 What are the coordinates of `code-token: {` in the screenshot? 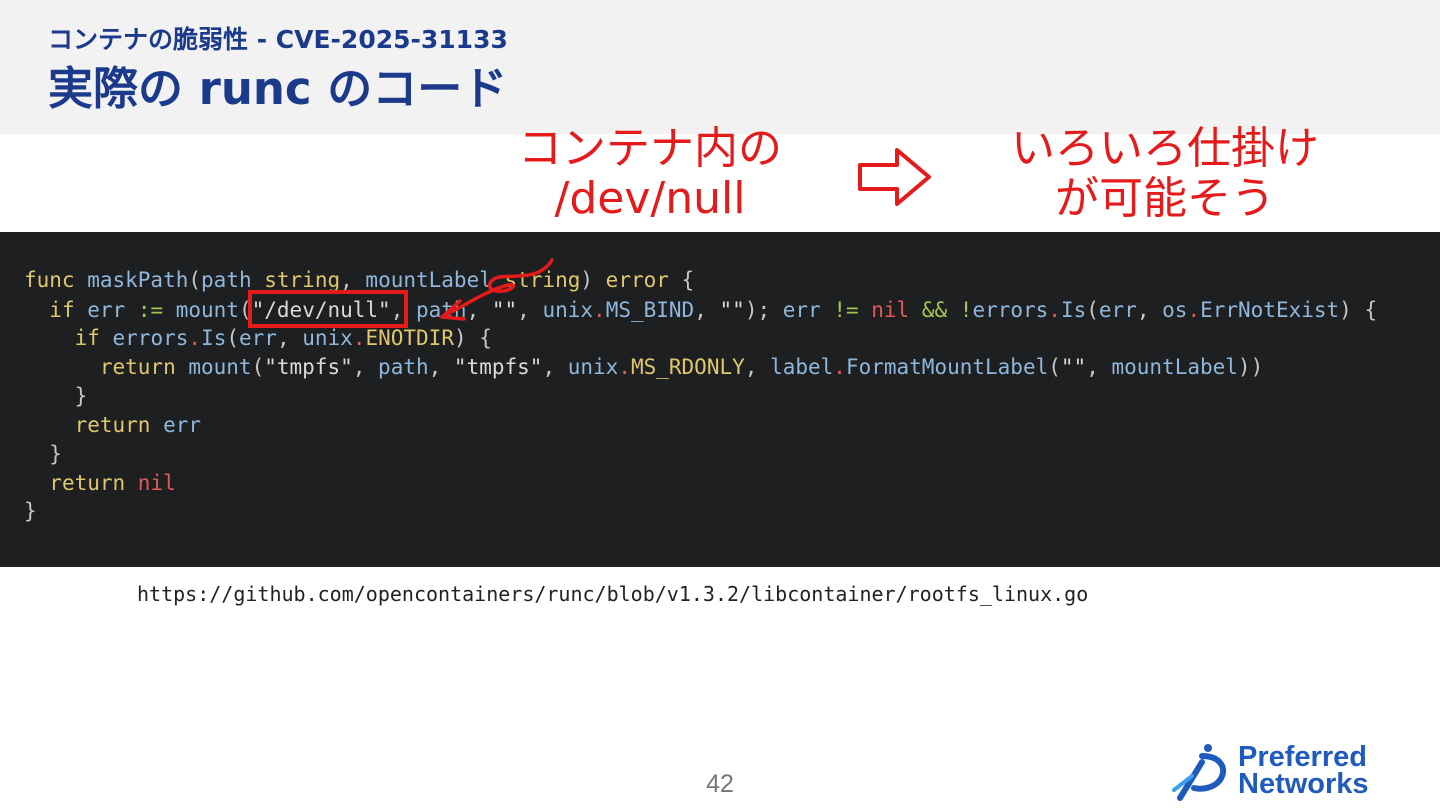 It's located at (681, 280).